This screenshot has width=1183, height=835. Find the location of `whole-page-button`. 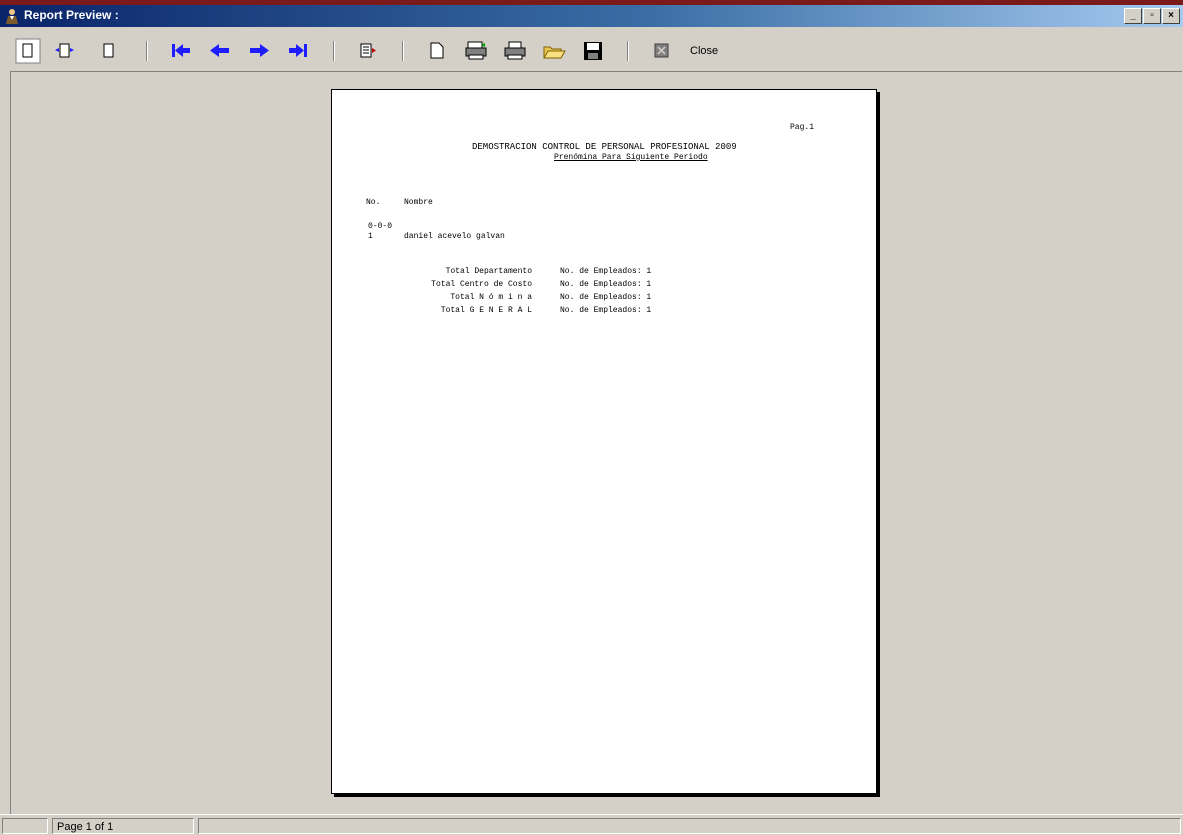

whole-page-button is located at coordinates (28, 51).